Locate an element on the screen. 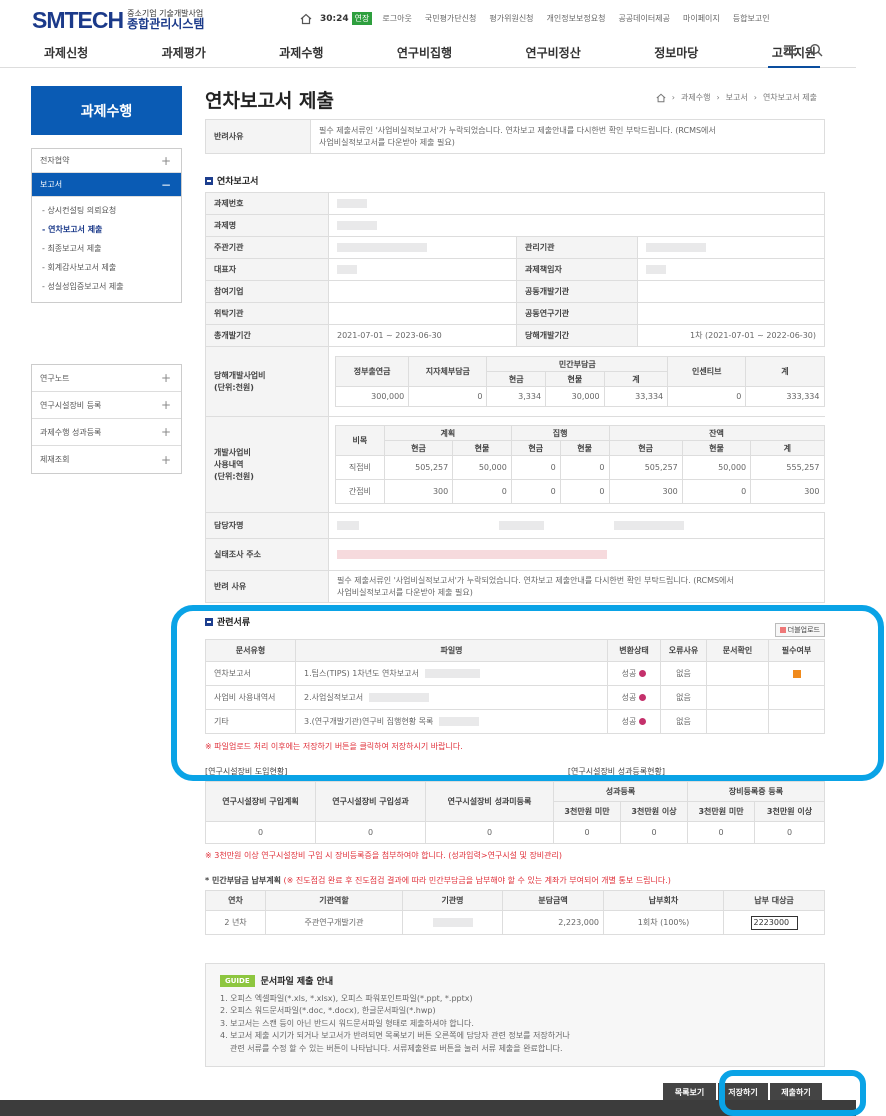 Image resolution: width=886 pixels, height=1116 pixels. top-link-public-evaluator: 국민평가단신청 is located at coordinates (451, 18).